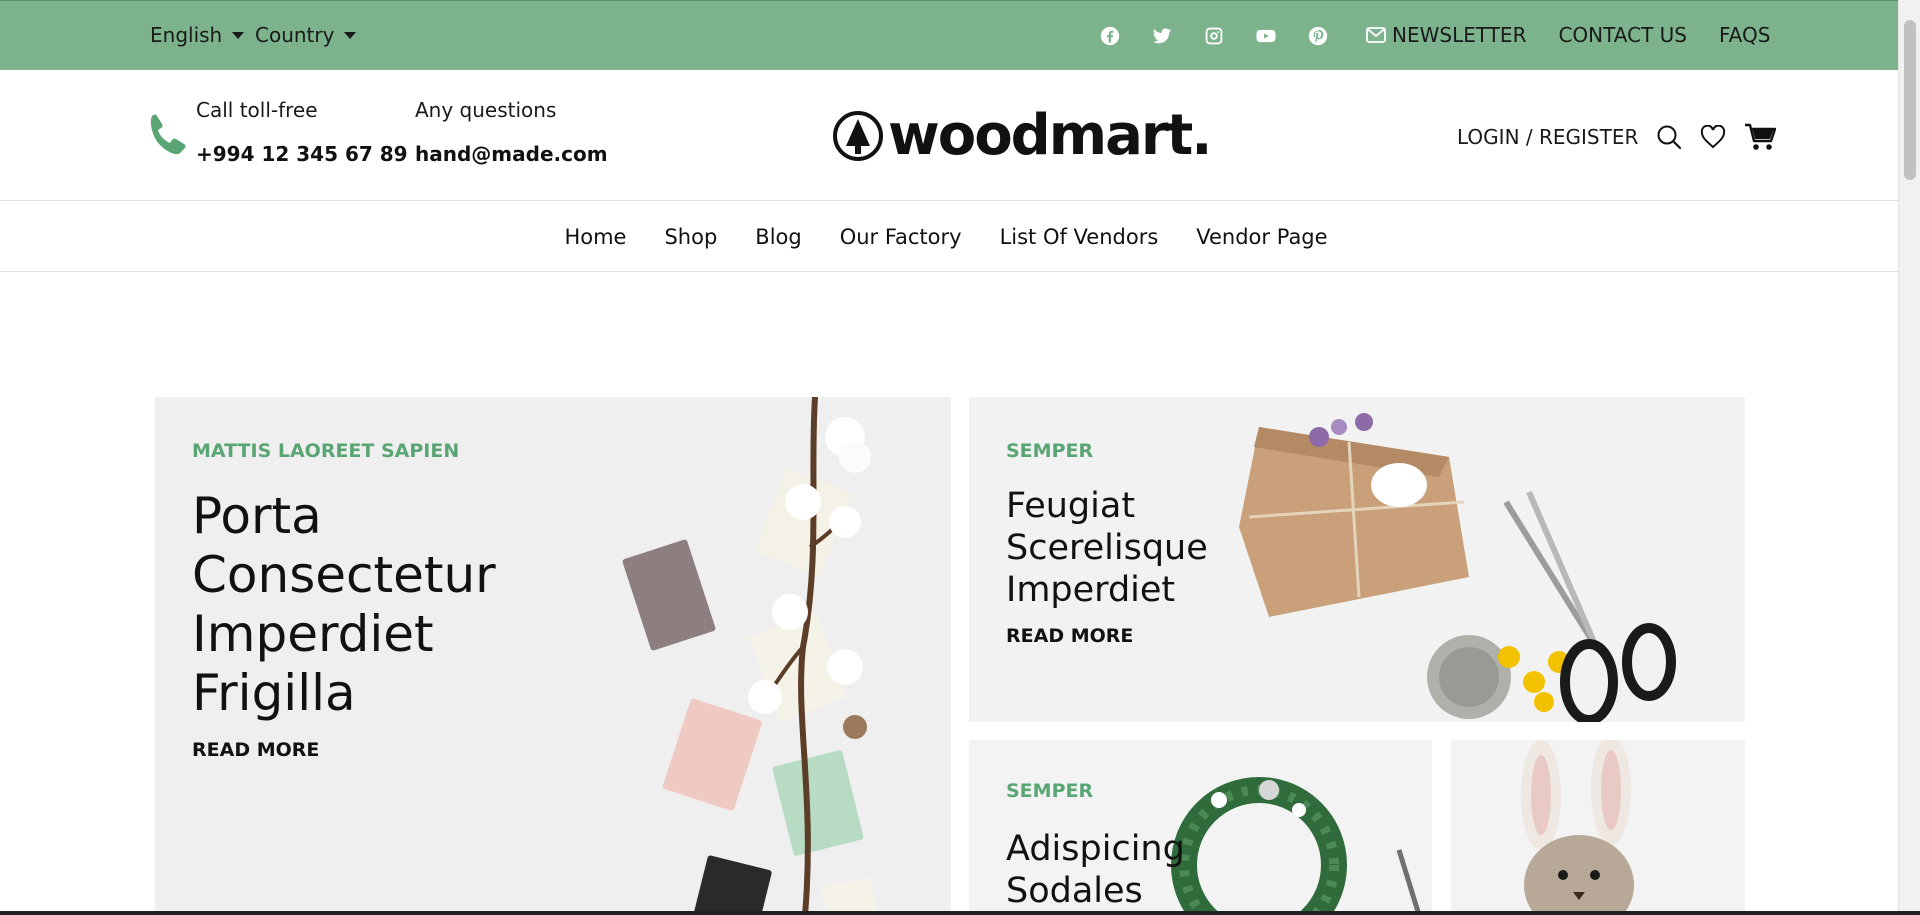  Describe the element at coordinates (1760, 137) in the screenshot. I see `cart-icon` at that location.